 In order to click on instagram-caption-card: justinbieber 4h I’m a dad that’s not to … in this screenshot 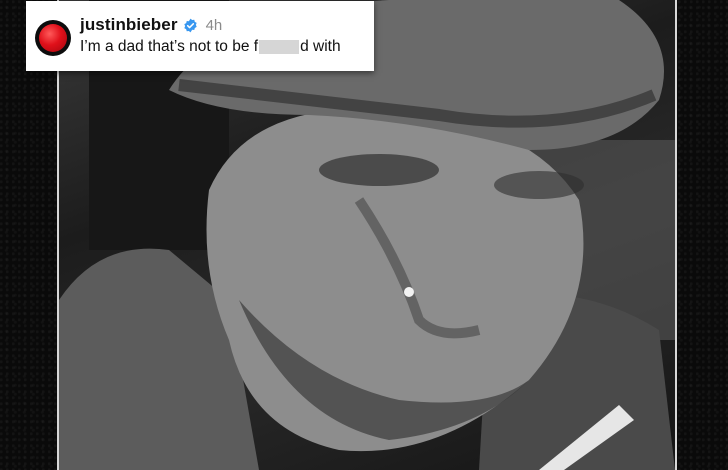, I will do `click(200, 36)`.